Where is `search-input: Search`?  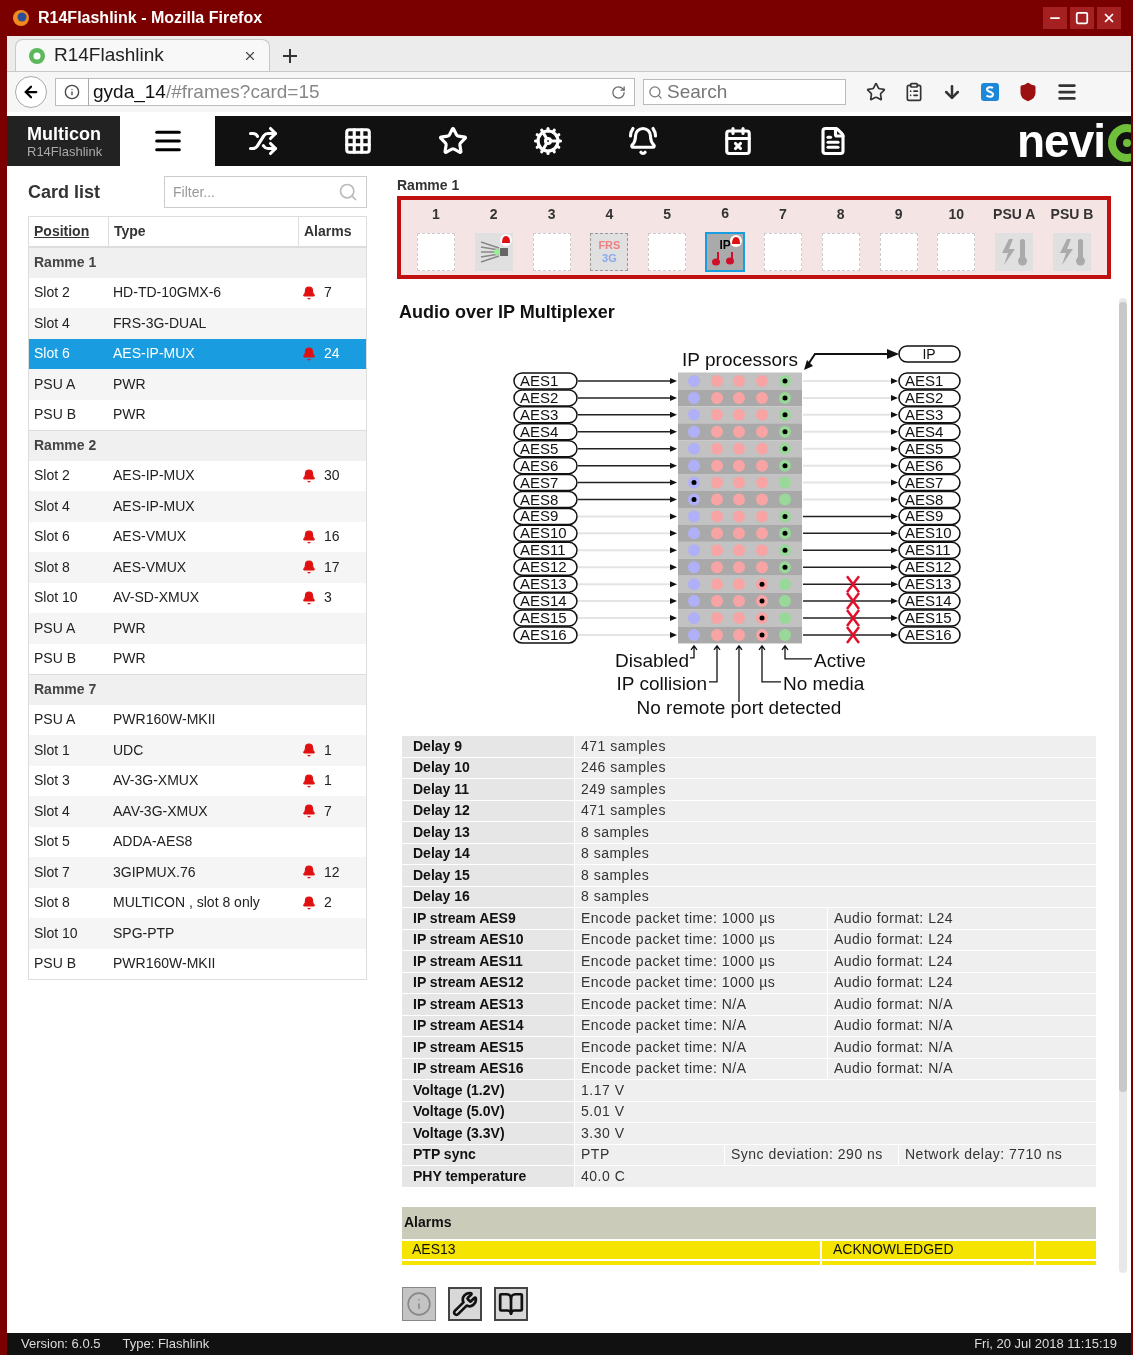
search-input: Search is located at coordinates (752, 92).